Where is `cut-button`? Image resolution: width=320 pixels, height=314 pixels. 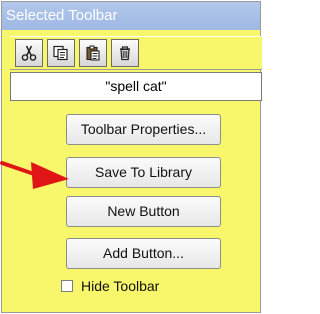
cut-button is located at coordinates (29, 53).